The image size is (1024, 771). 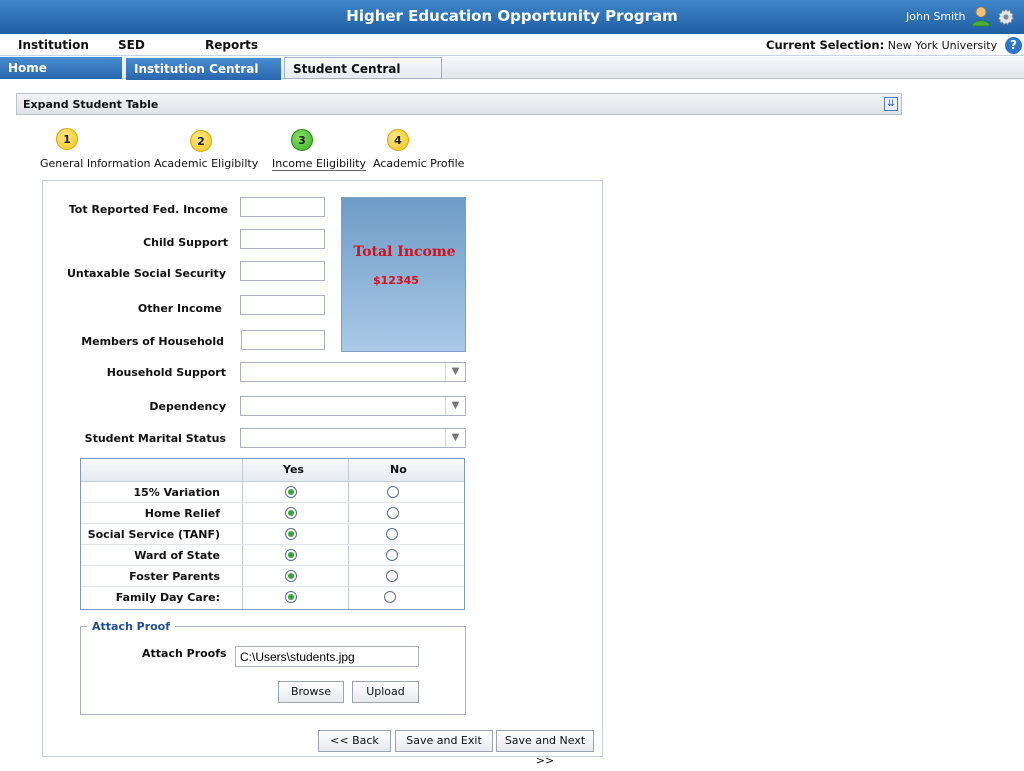 What do you see at coordinates (354, 741) in the screenshot?
I see `back-button: << Back` at bounding box center [354, 741].